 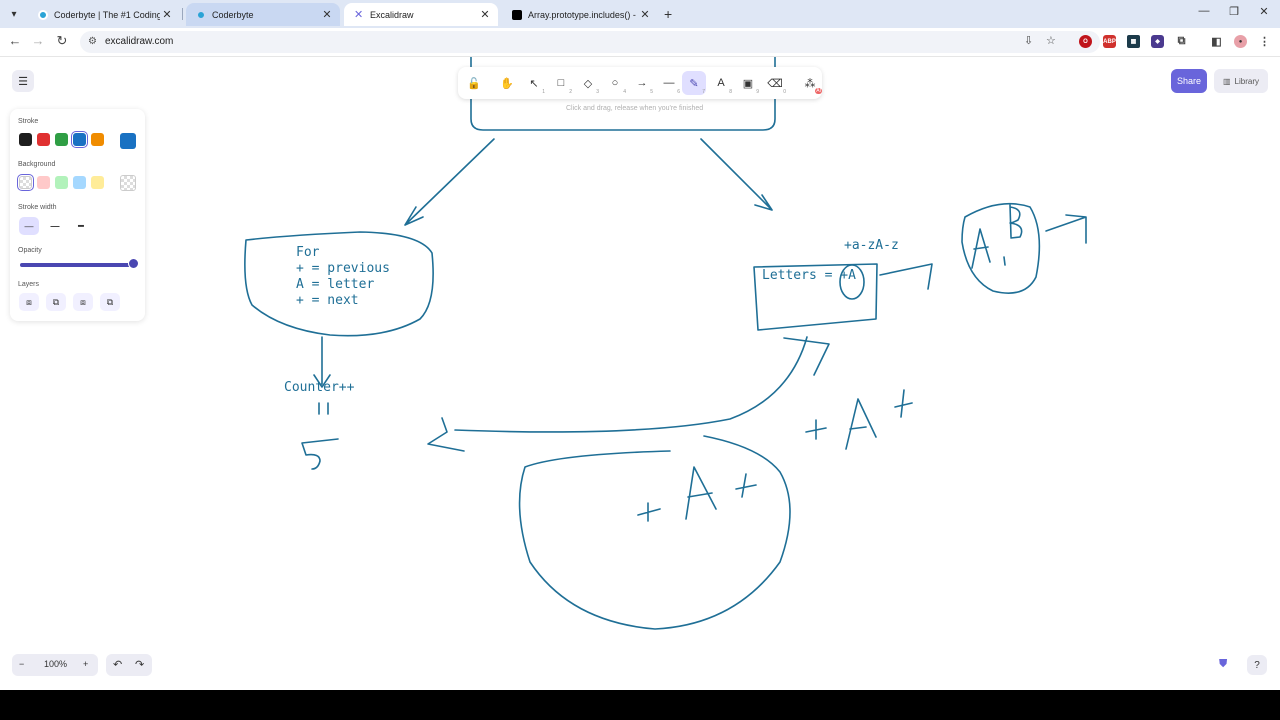 What do you see at coordinates (1240, 41) in the screenshot?
I see `profile-avatar: ●` at bounding box center [1240, 41].